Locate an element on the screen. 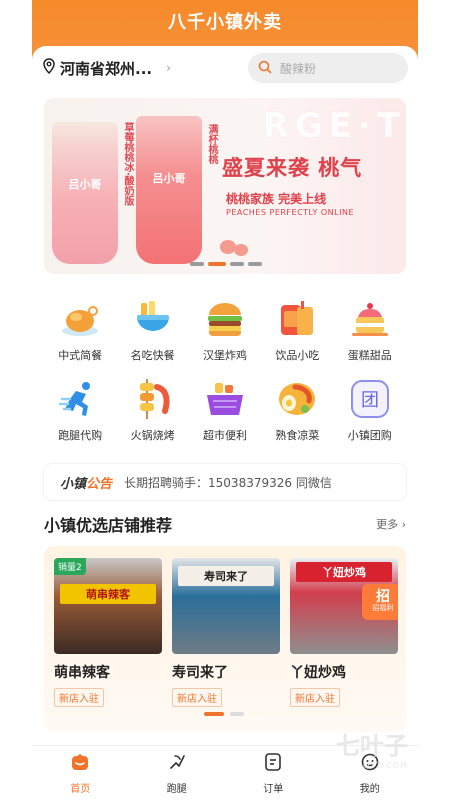 The height and width of the screenshot is (800, 450). announcement-brand-part2: 公告 is located at coordinates (99, 484).